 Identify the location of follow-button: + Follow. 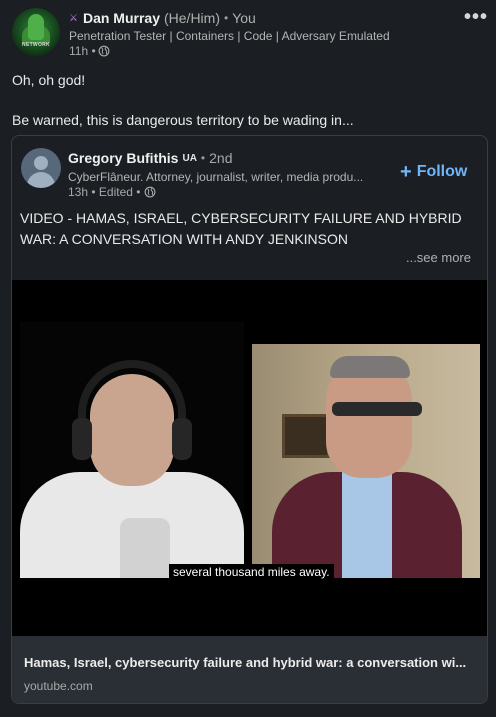
(433, 172).